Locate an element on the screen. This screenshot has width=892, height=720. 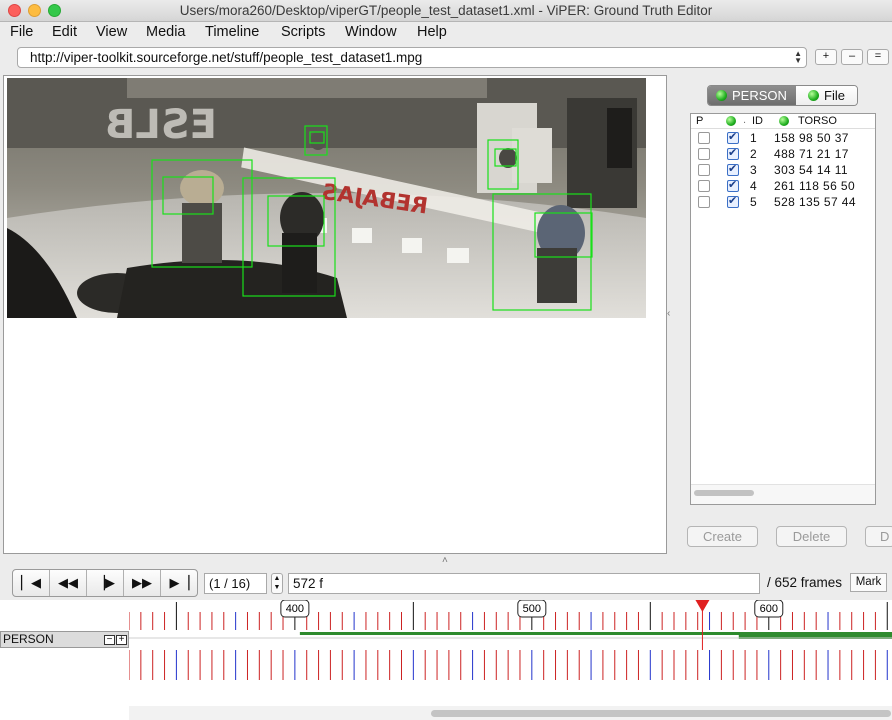
menu-help: Help is located at coordinates (432, 32).